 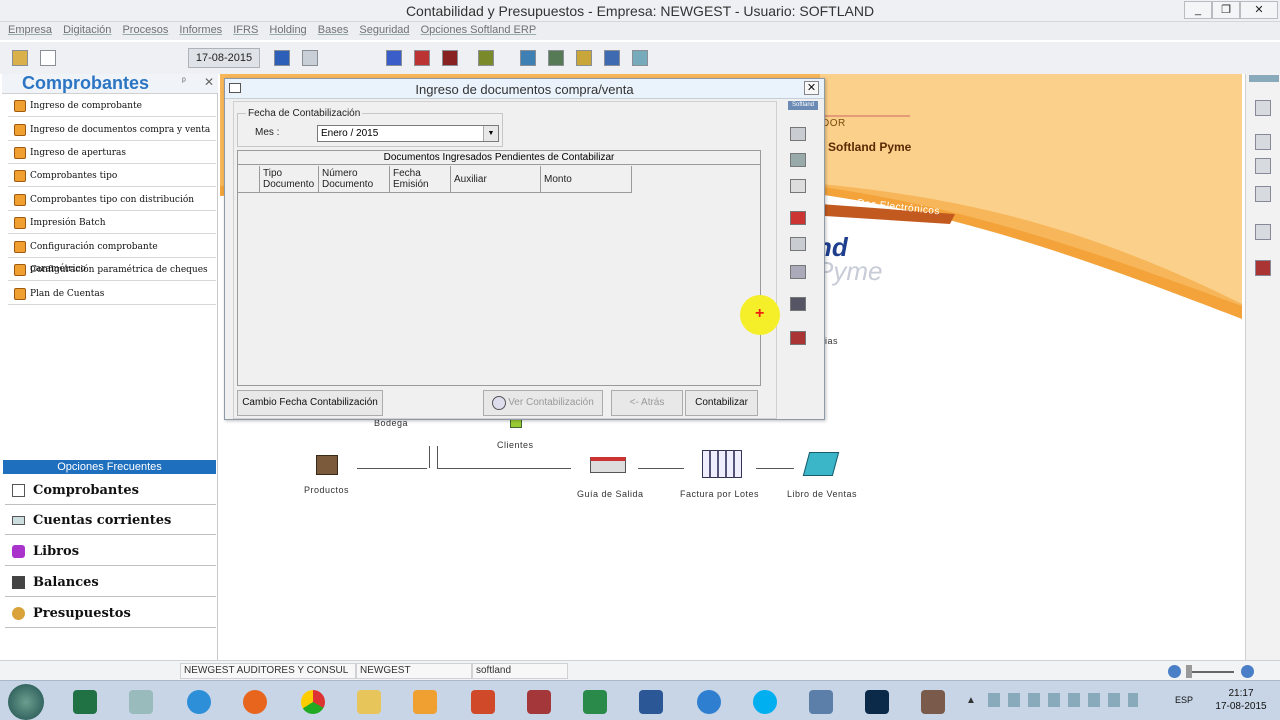 What do you see at coordinates (608, 465) in the screenshot?
I see `dispatch-guide-icon` at bounding box center [608, 465].